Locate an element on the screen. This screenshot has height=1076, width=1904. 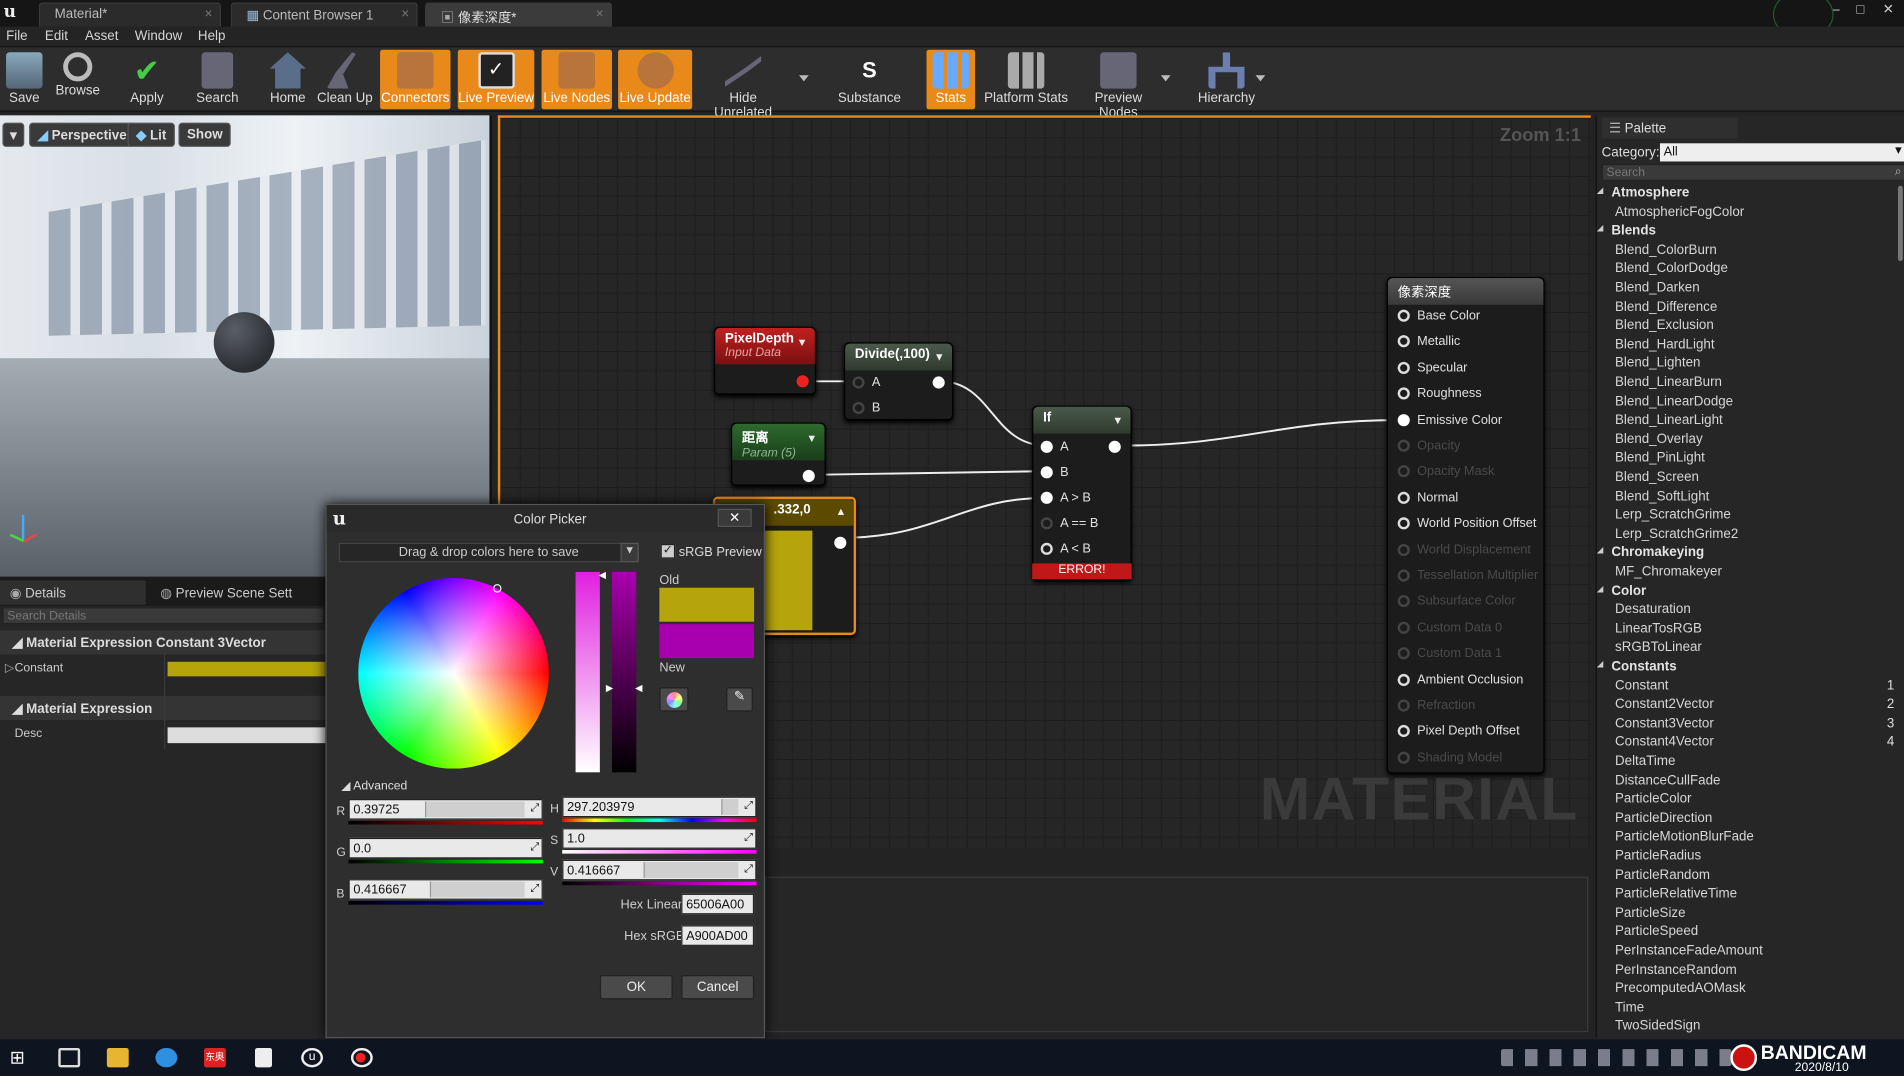
palette-item: Lerp_ScratchGrime is located at coordinates (1673, 515).